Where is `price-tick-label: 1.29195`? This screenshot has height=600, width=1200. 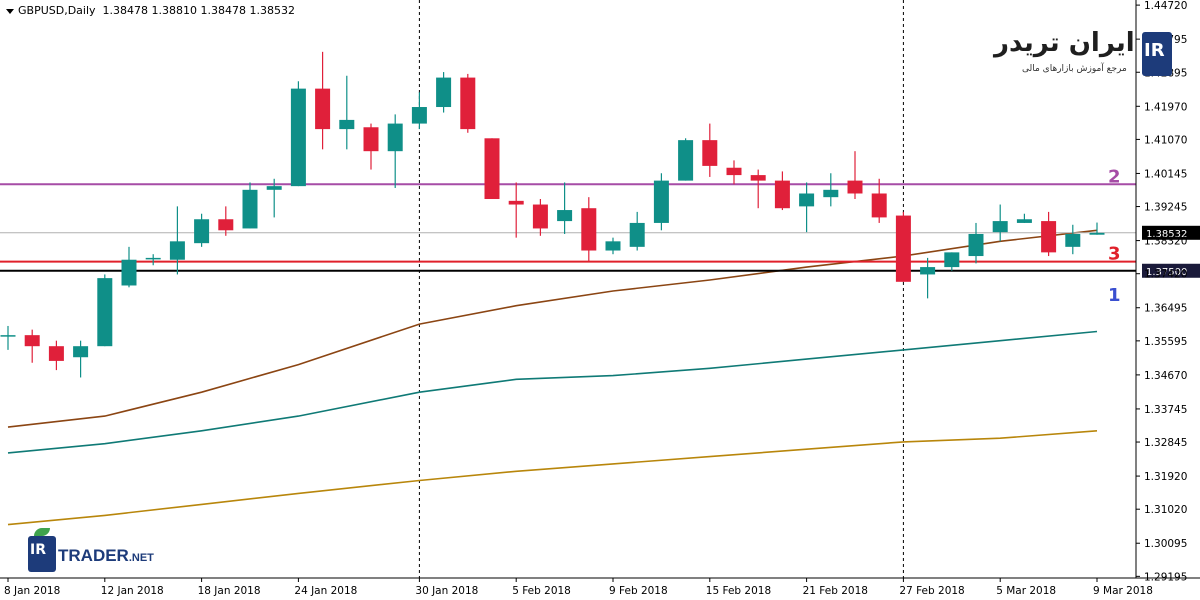 price-tick-label: 1.29195 is located at coordinates (1165, 577).